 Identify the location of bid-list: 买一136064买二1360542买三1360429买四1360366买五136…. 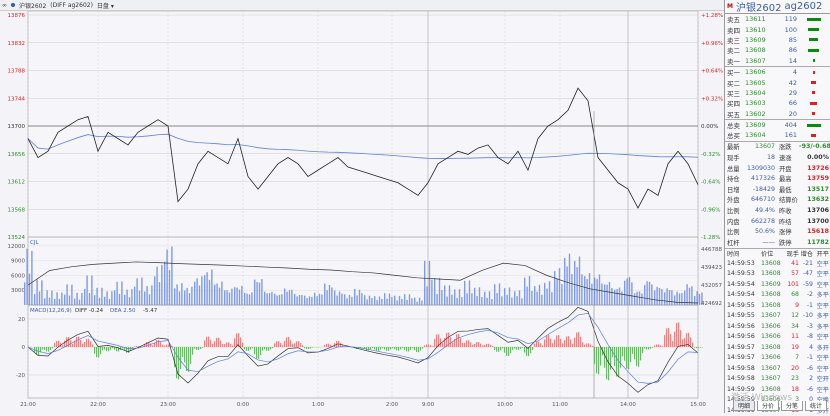
(777, 92).